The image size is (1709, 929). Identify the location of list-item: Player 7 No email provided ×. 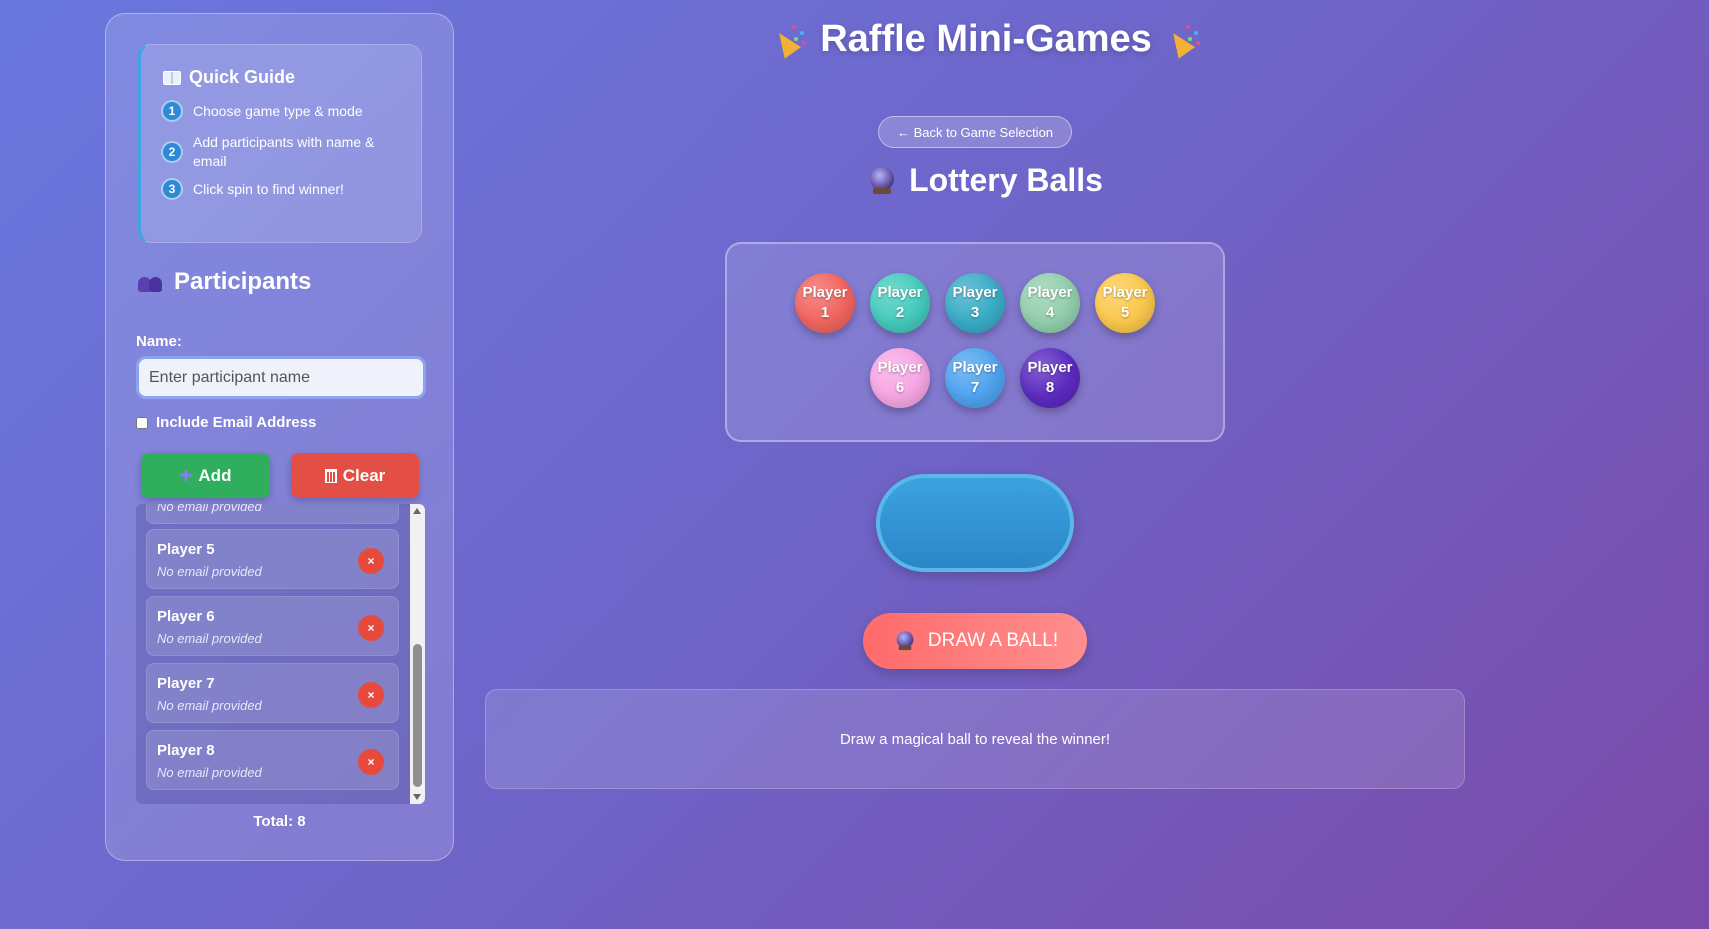
(272, 693).